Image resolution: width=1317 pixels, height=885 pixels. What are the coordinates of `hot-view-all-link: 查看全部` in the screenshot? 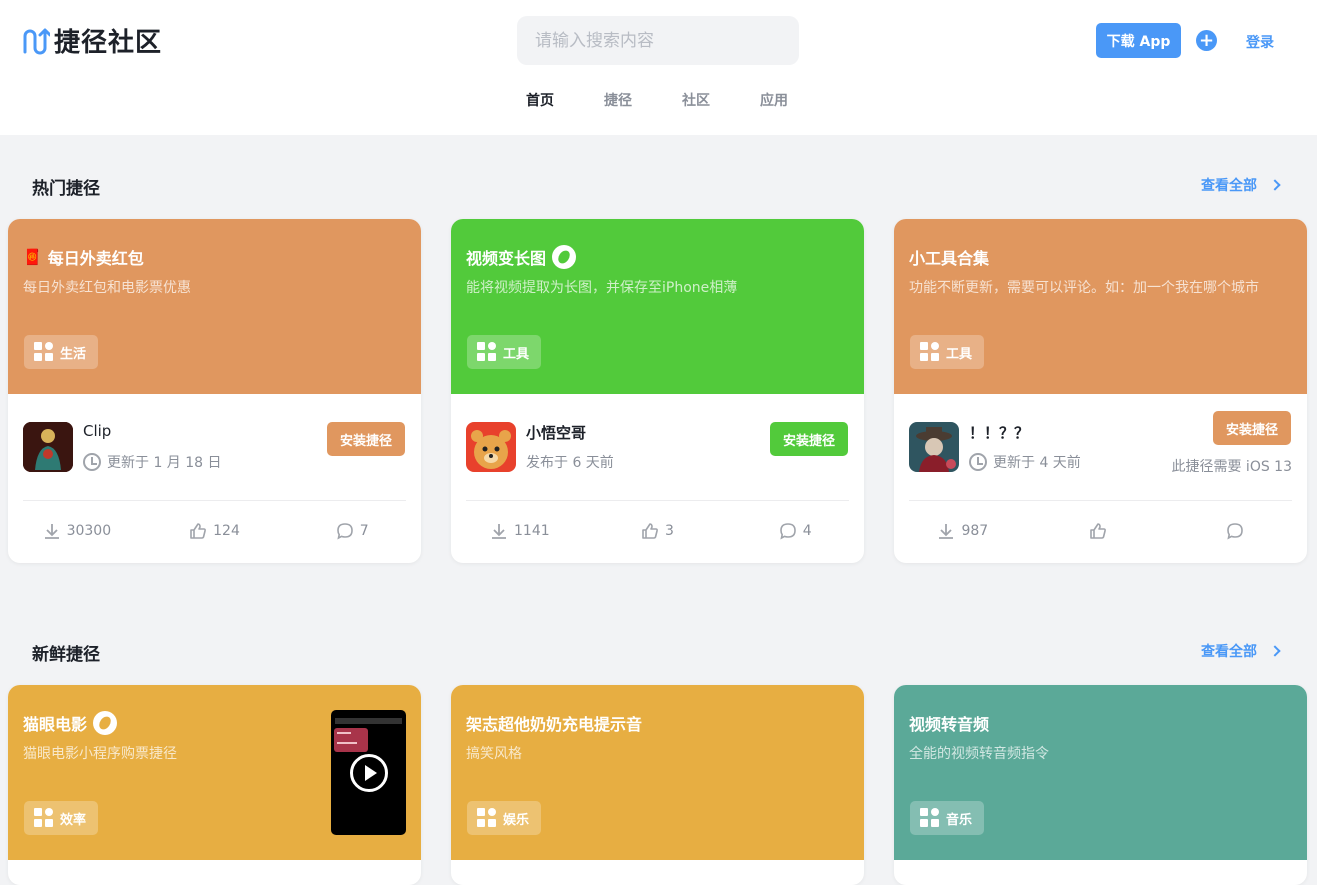 It's located at (1241, 185).